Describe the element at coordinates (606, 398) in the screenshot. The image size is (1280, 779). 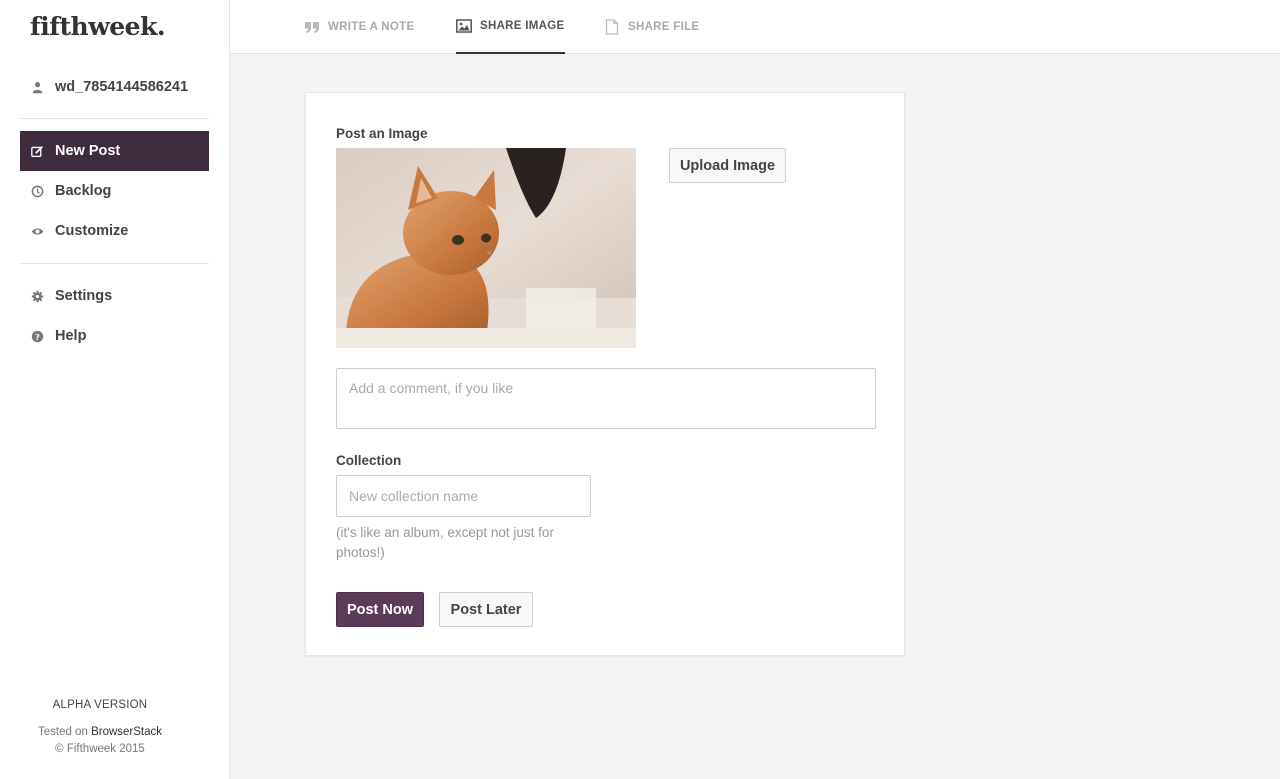
I see `comment-input` at that location.